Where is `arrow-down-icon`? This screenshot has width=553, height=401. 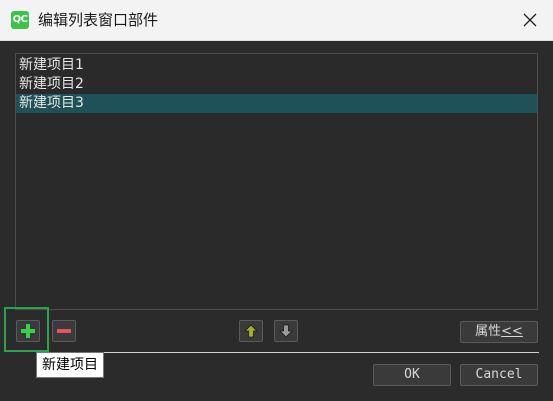
arrow-down-icon is located at coordinates (286, 331).